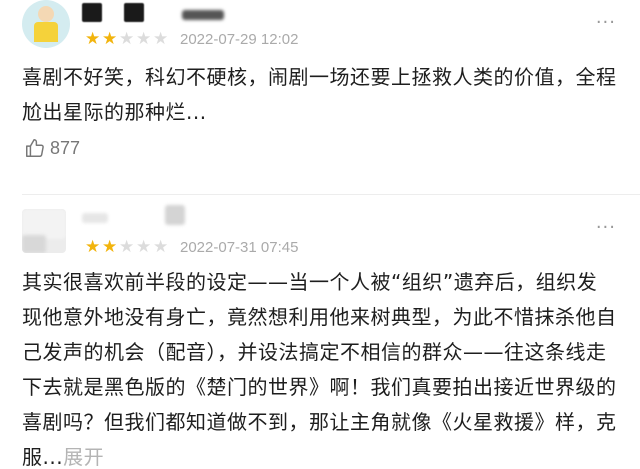 This screenshot has height=469, width=640. Describe the element at coordinates (239, 247) in the screenshot. I see `review-date: 2022-07-31 07:45` at that location.